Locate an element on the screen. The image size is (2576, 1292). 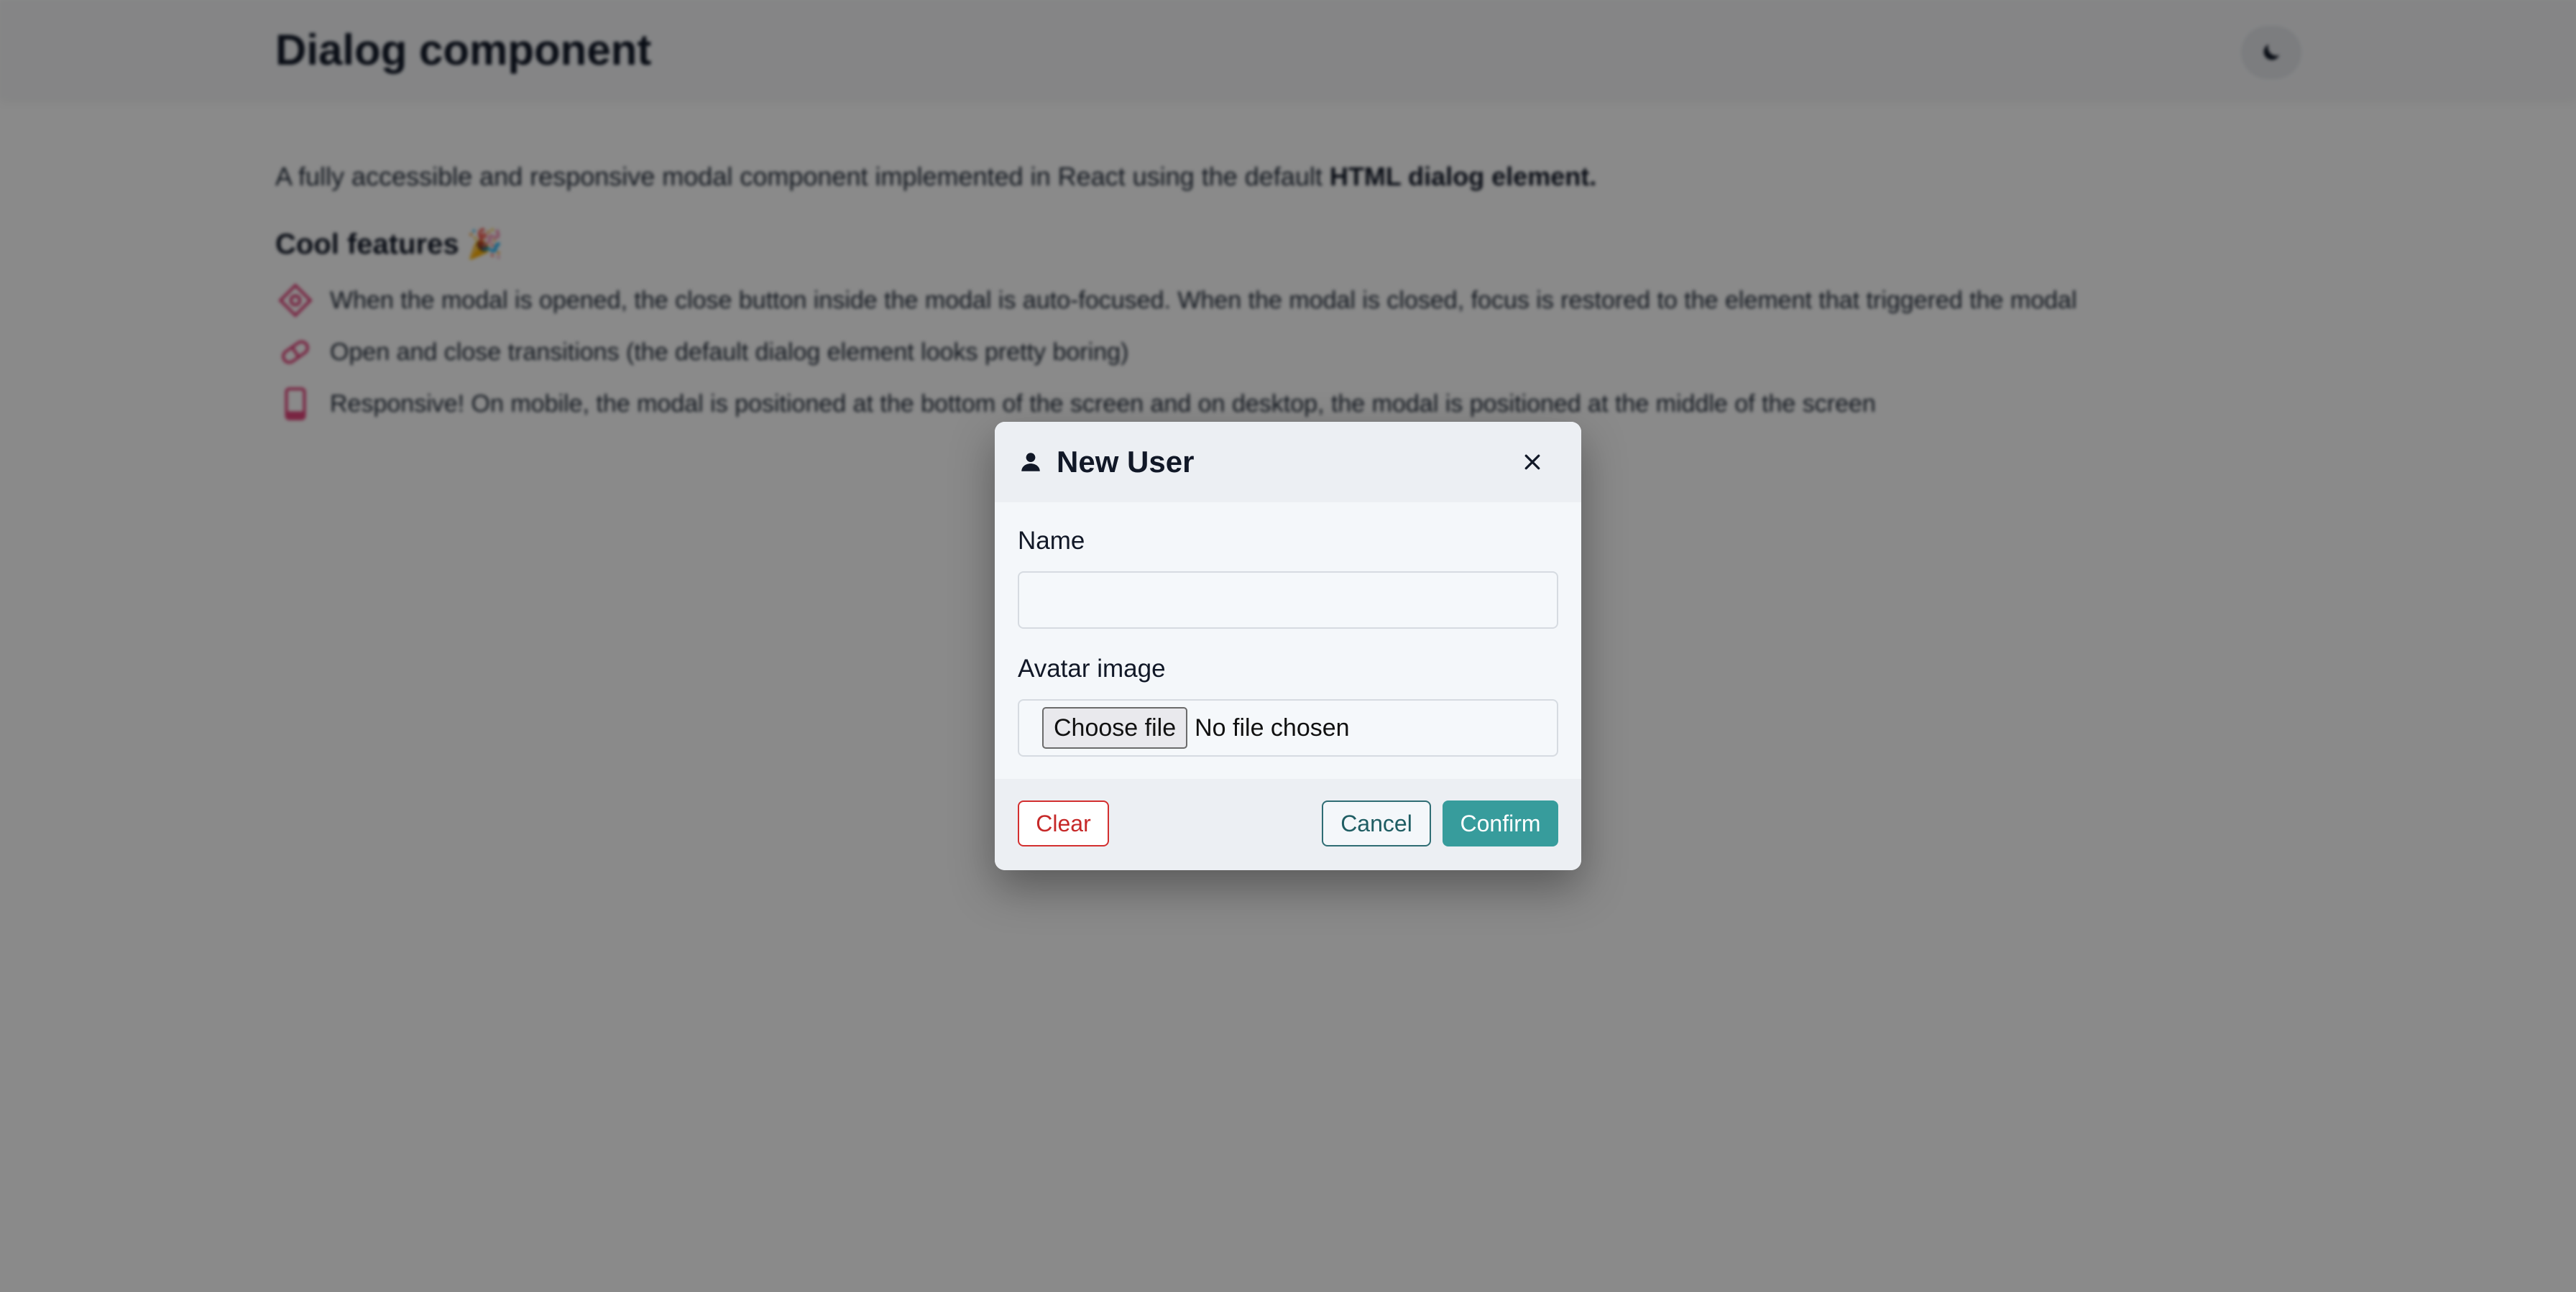
close-button is located at coordinates (1532, 462).